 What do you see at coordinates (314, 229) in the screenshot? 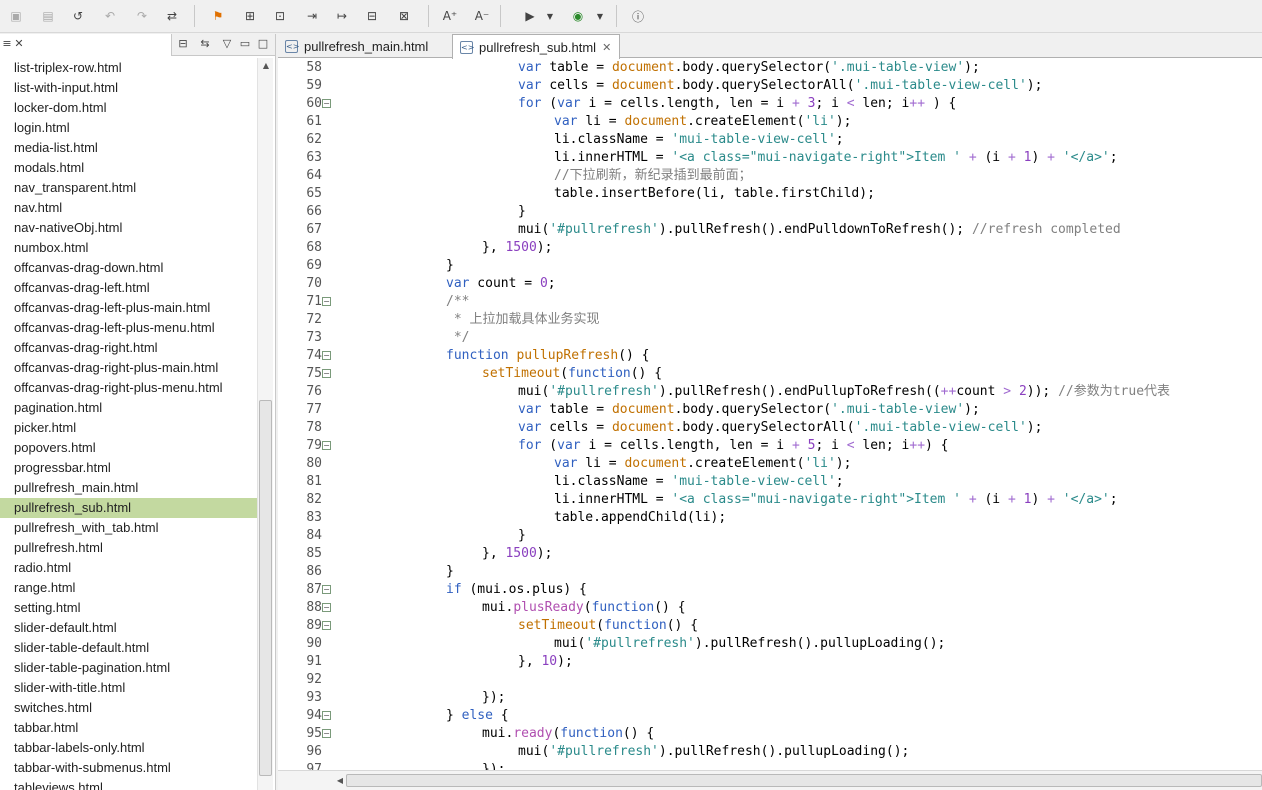
I see `line-number: 67` at bounding box center [314, 229].